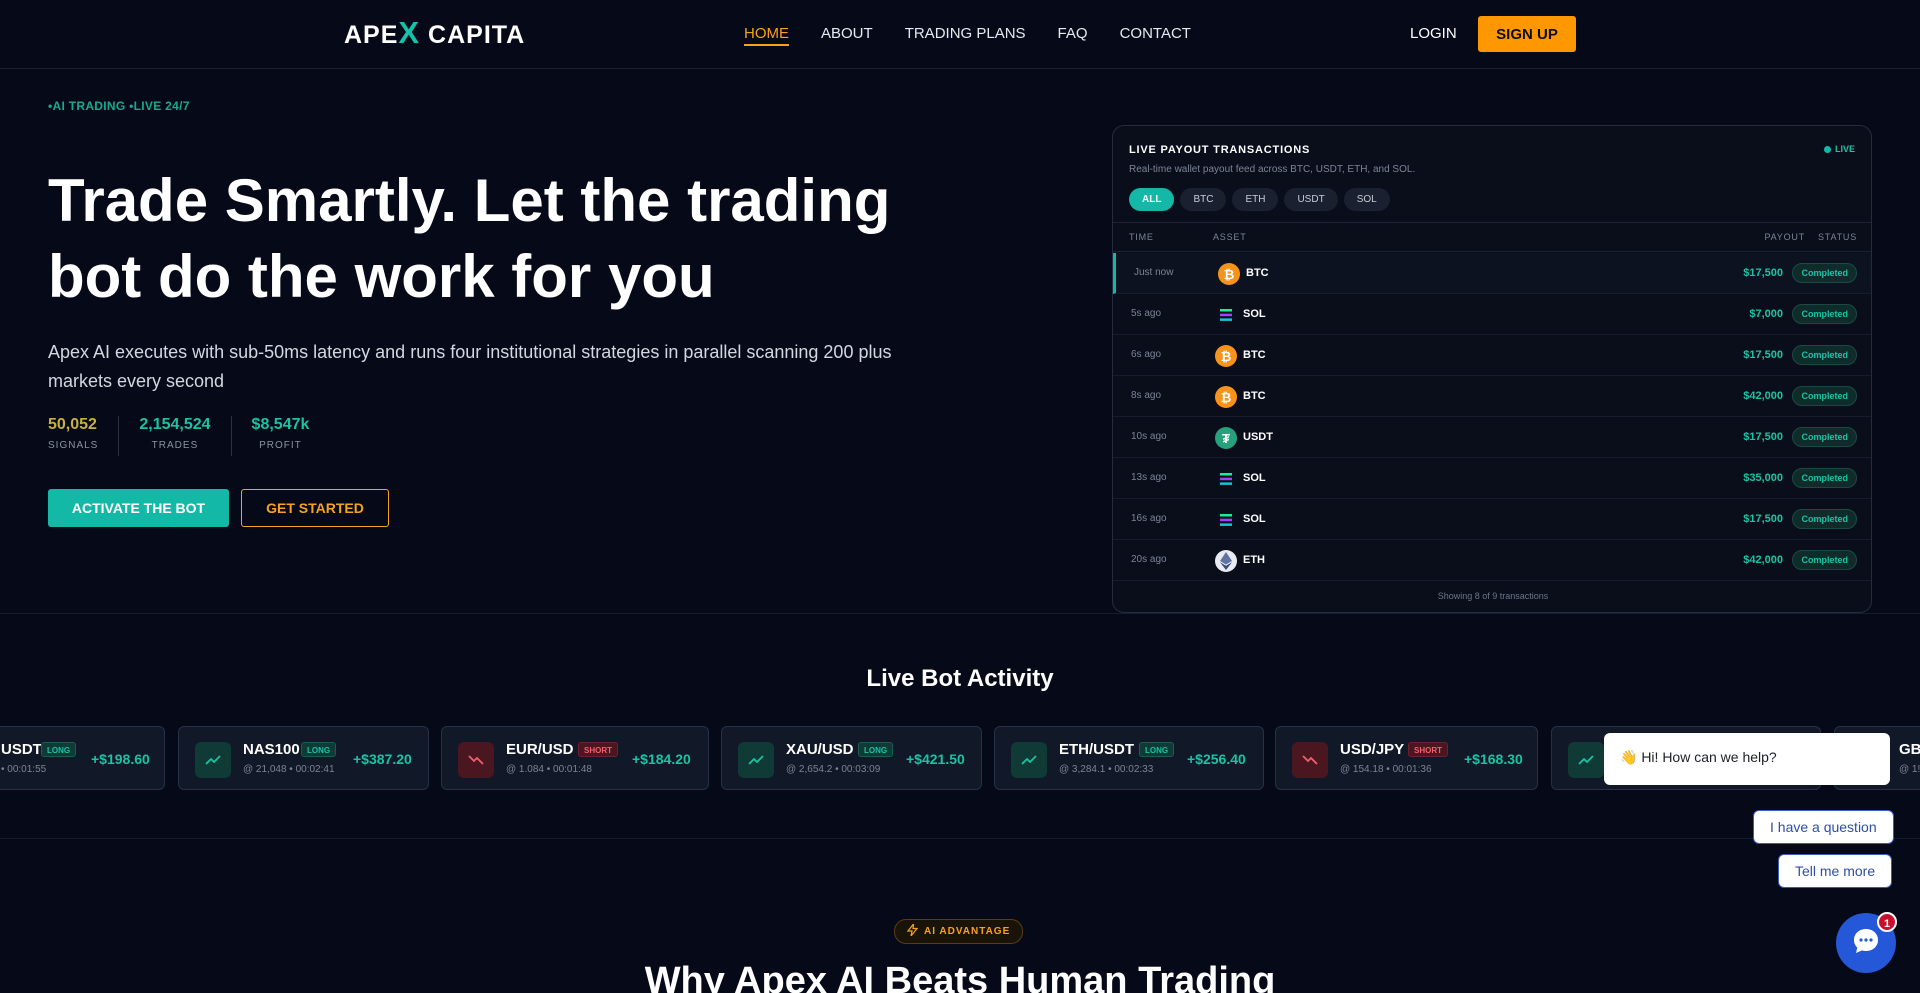  I want to click on trade-card: ETH/USDT LONG @ 3,284.1 • 00:02:33 +$256.40, so click(1129, 758).